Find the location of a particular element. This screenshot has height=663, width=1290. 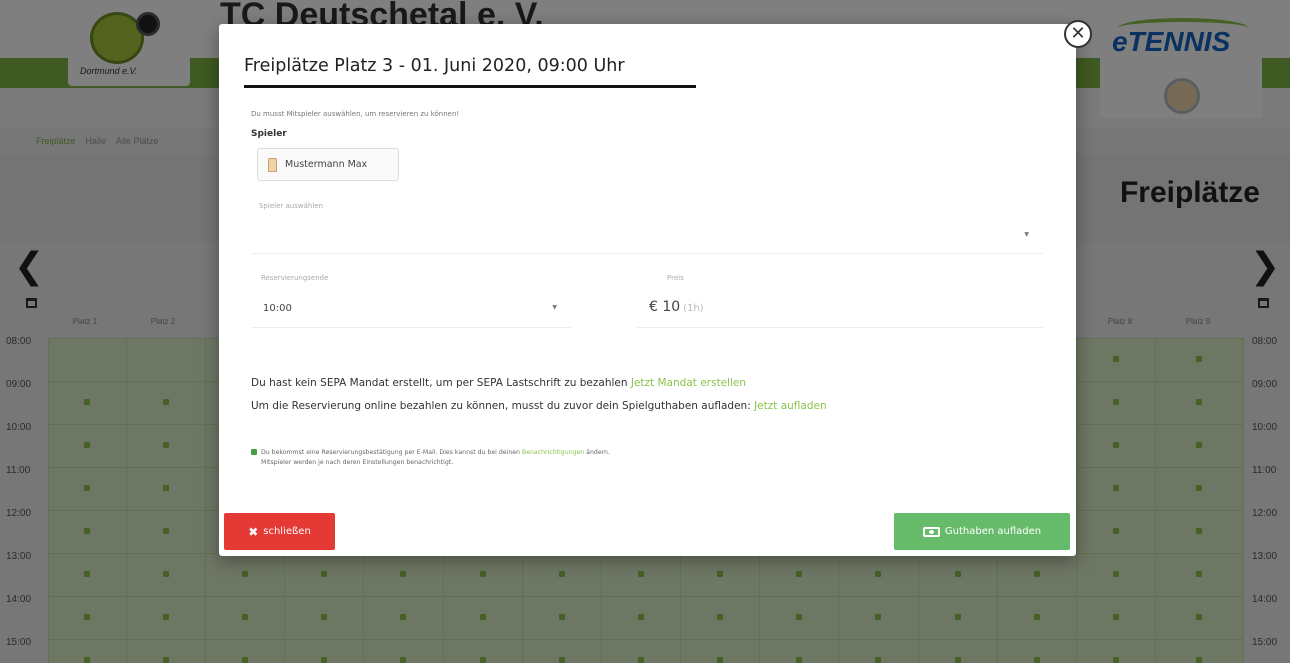

price-field: € 10 (1h) is located at coordinates (840, 307).